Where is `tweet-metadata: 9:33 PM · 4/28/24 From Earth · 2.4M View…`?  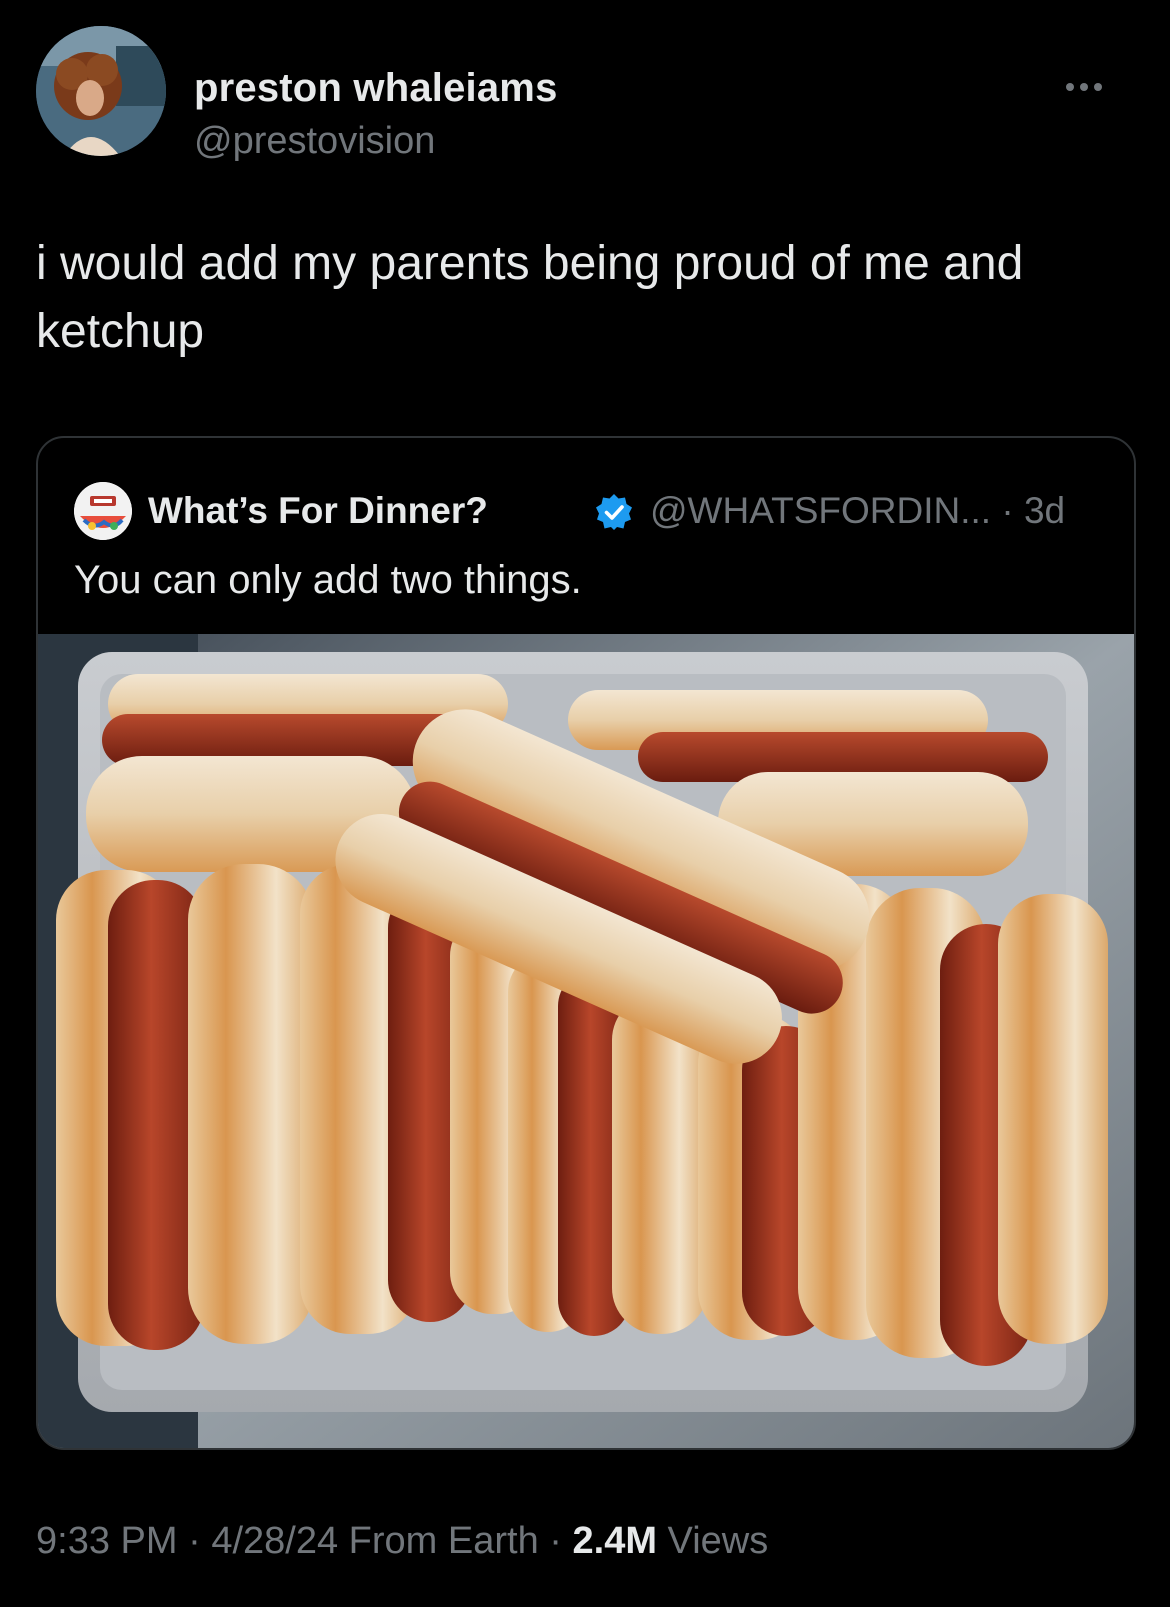
tweet-metadata: 9:33 PM · 4/28/24 From Earth · 2.4M View… is located at coordinates (402, 1541).